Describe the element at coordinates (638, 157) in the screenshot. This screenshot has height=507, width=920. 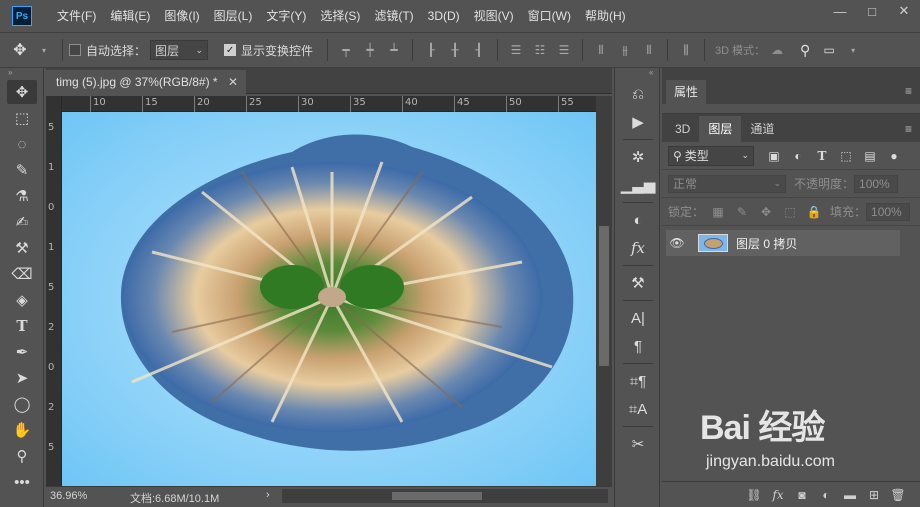
I see `navigator-icon: ✲` at that location.